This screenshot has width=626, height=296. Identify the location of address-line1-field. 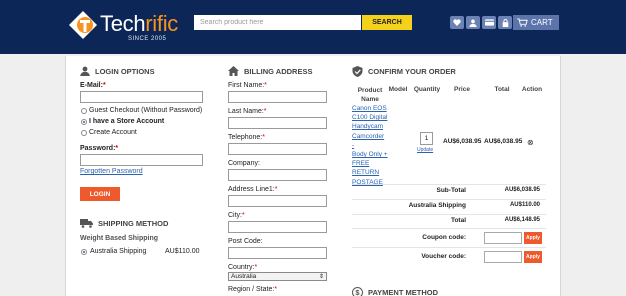
(277, 201).